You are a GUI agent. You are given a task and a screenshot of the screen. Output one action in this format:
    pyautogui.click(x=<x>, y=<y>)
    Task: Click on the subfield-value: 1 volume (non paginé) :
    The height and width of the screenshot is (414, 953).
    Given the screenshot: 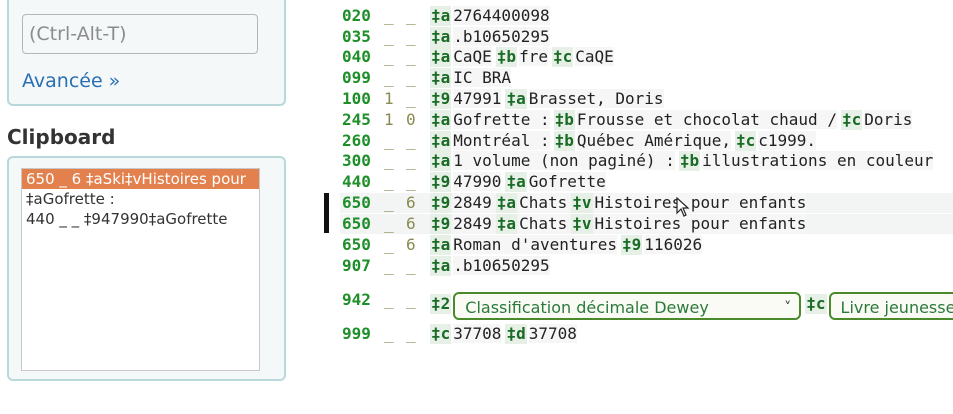 What is the action you would take?
    pyautogui.click(x=564, y=160)
    